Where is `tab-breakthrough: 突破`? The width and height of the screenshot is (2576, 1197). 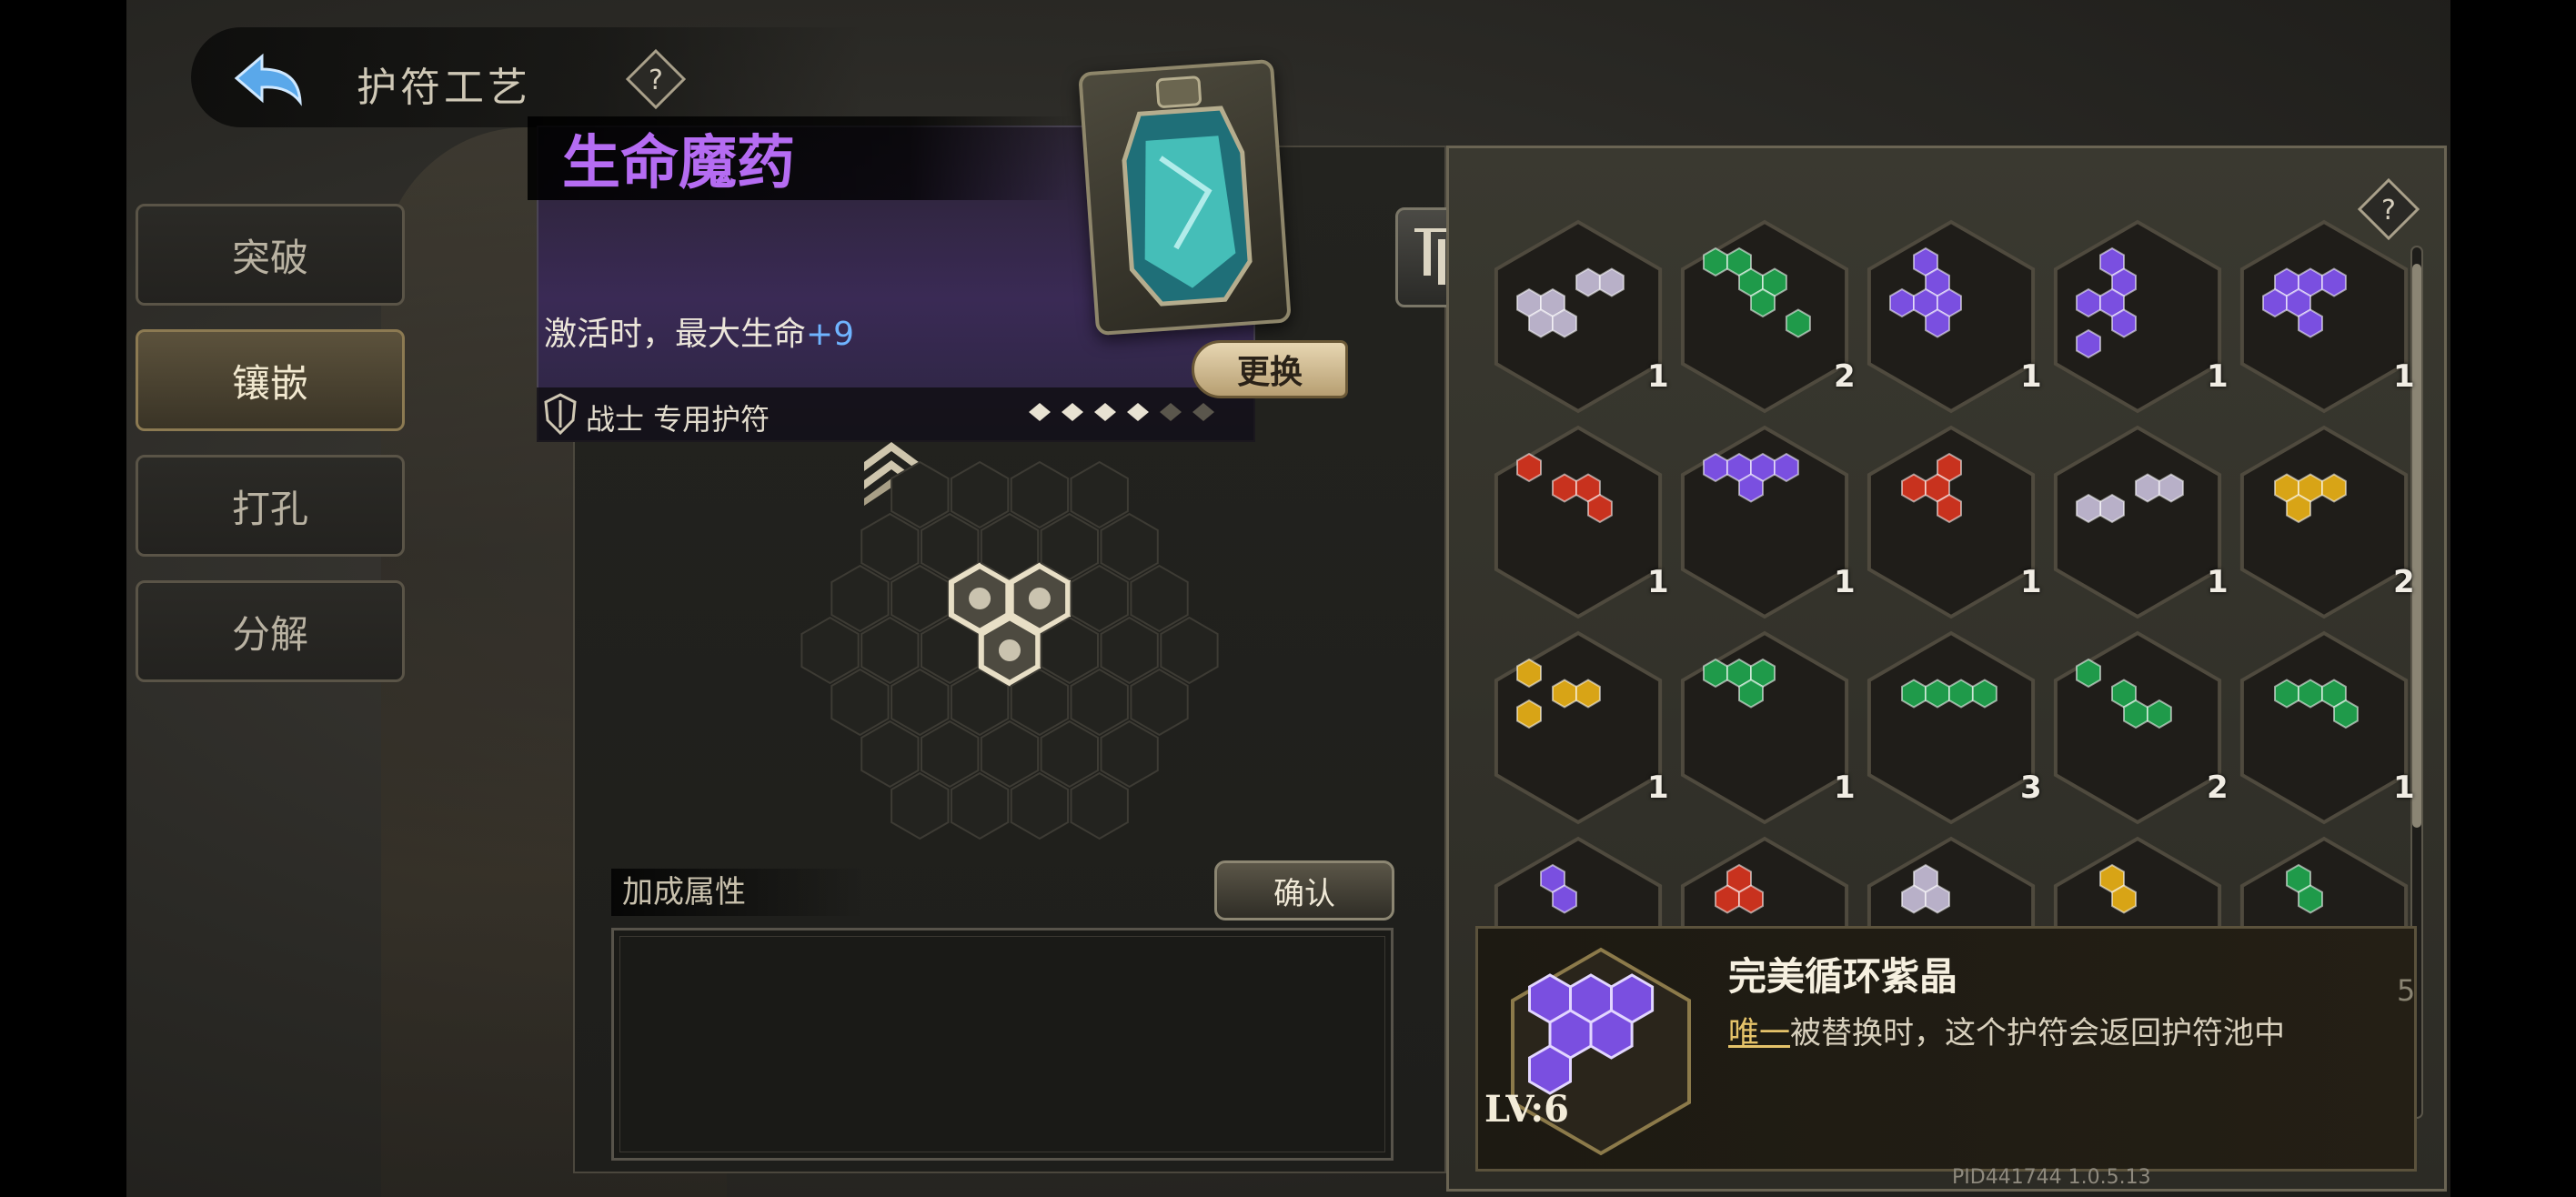 tab-breakthrough: 突破 is located at coordinates (270, 255).